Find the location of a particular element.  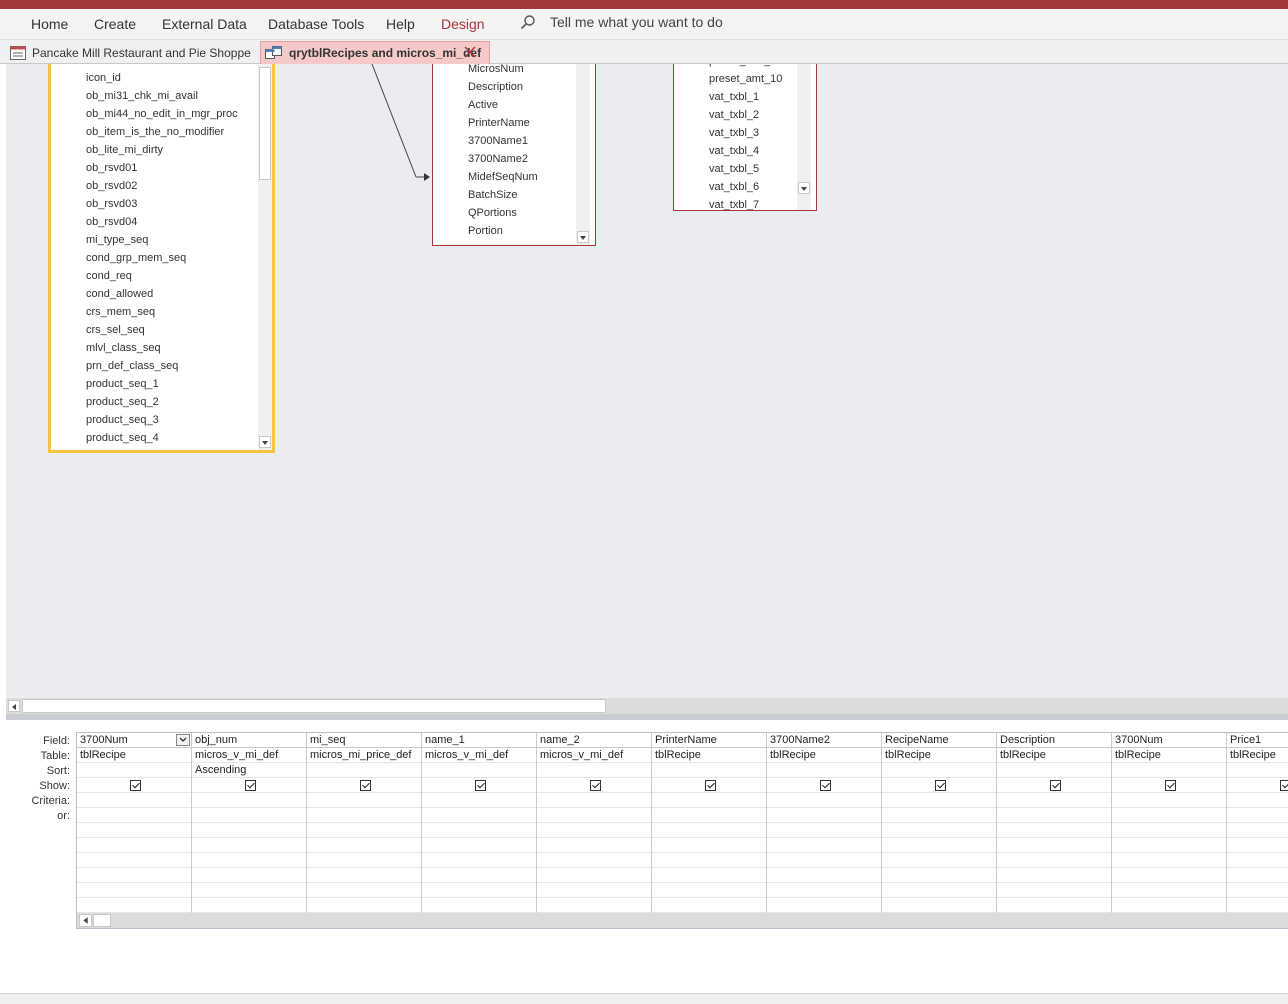

table-field: icon_id is located at coordinates (103, 78).